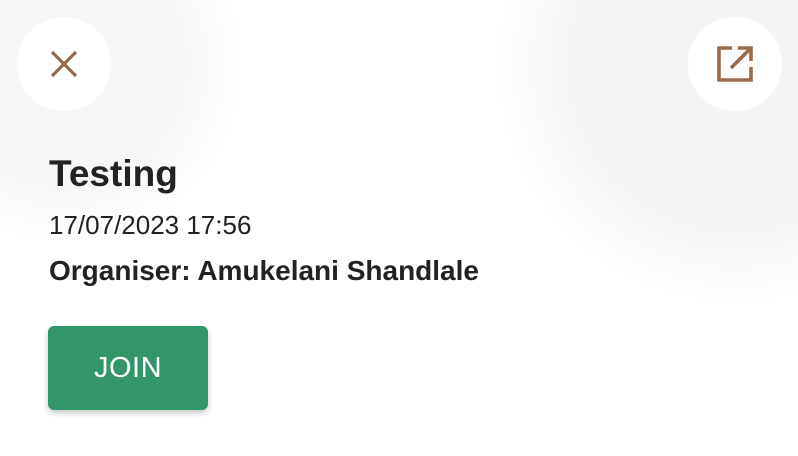 The image size is (798, 456). I want to click on close-icon, so click(64, 64).